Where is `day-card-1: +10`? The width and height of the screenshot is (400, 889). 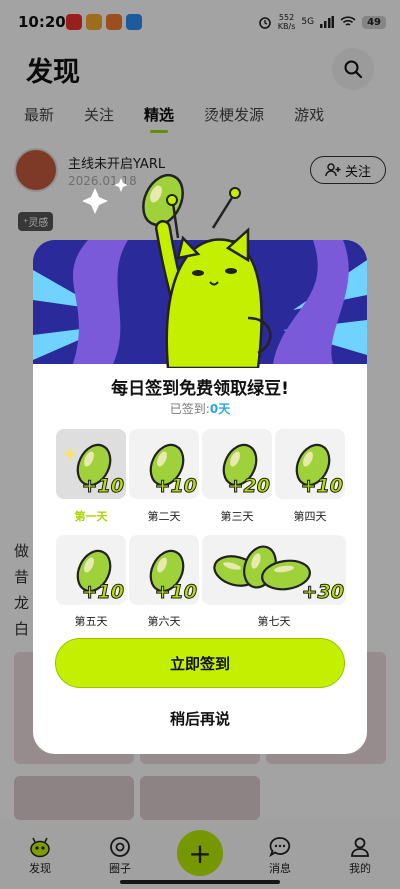
day-card-1: +10 is located at coordinates (91, 464).